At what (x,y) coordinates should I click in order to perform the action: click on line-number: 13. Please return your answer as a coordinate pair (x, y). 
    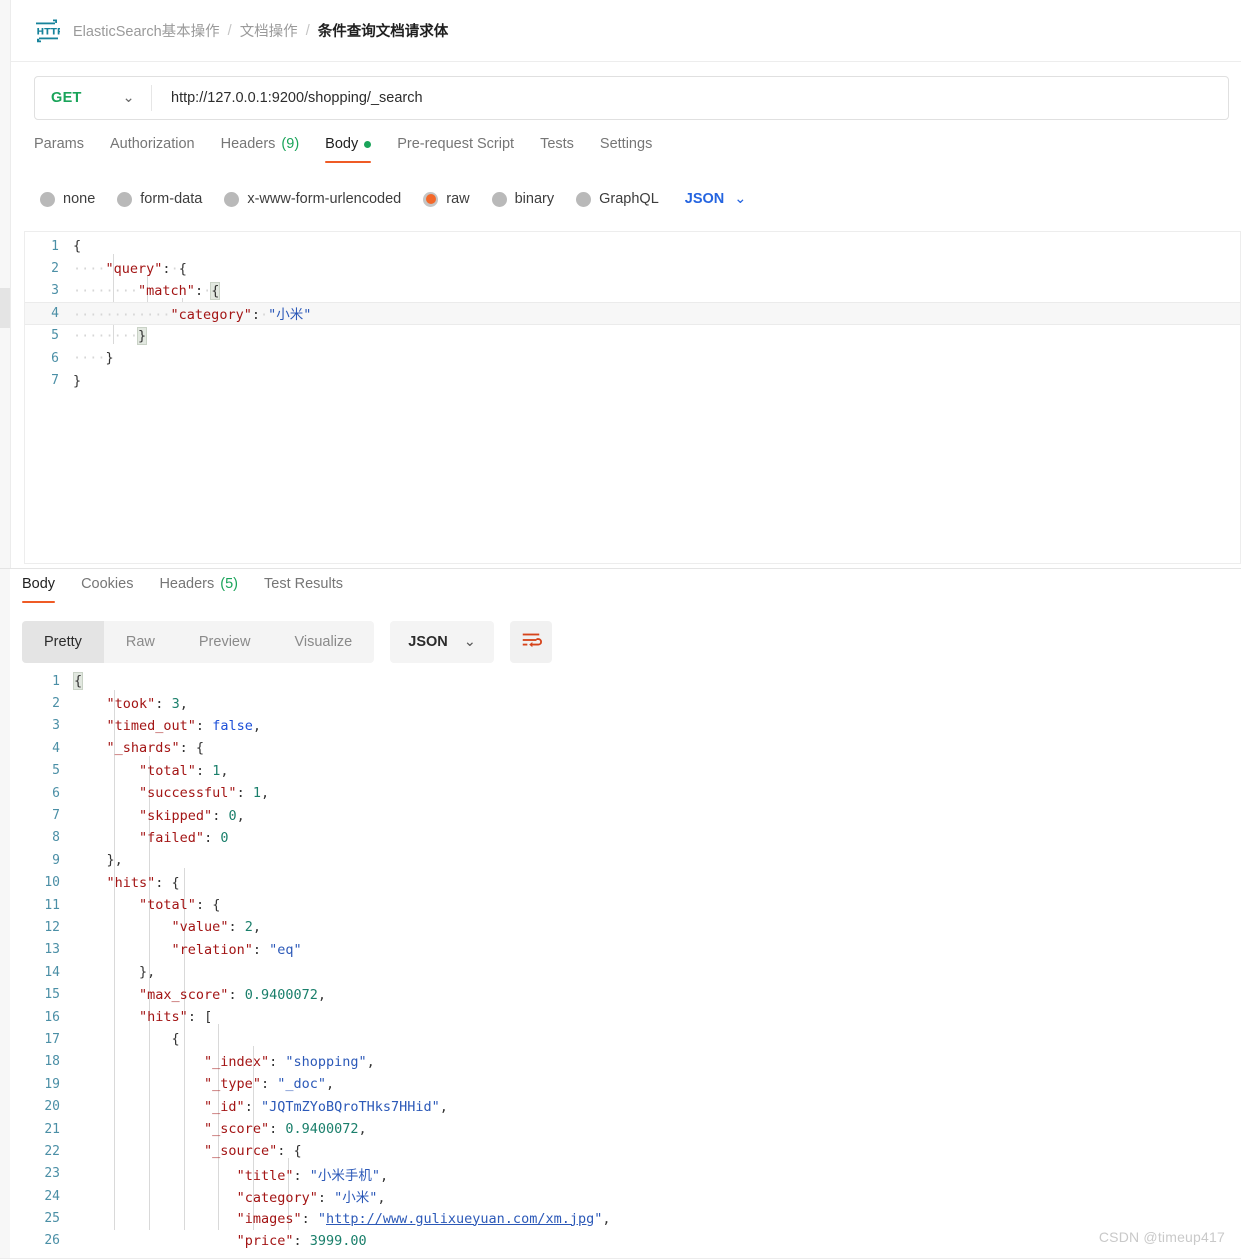
    Looking at the image, I should click on (52, 950).